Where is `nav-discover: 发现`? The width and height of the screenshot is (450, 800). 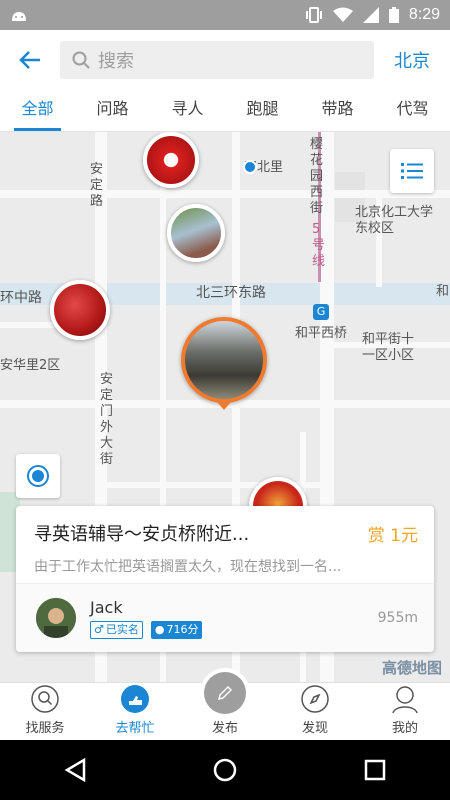
nav-discover: 发现 is located at coordinates (315, 711).